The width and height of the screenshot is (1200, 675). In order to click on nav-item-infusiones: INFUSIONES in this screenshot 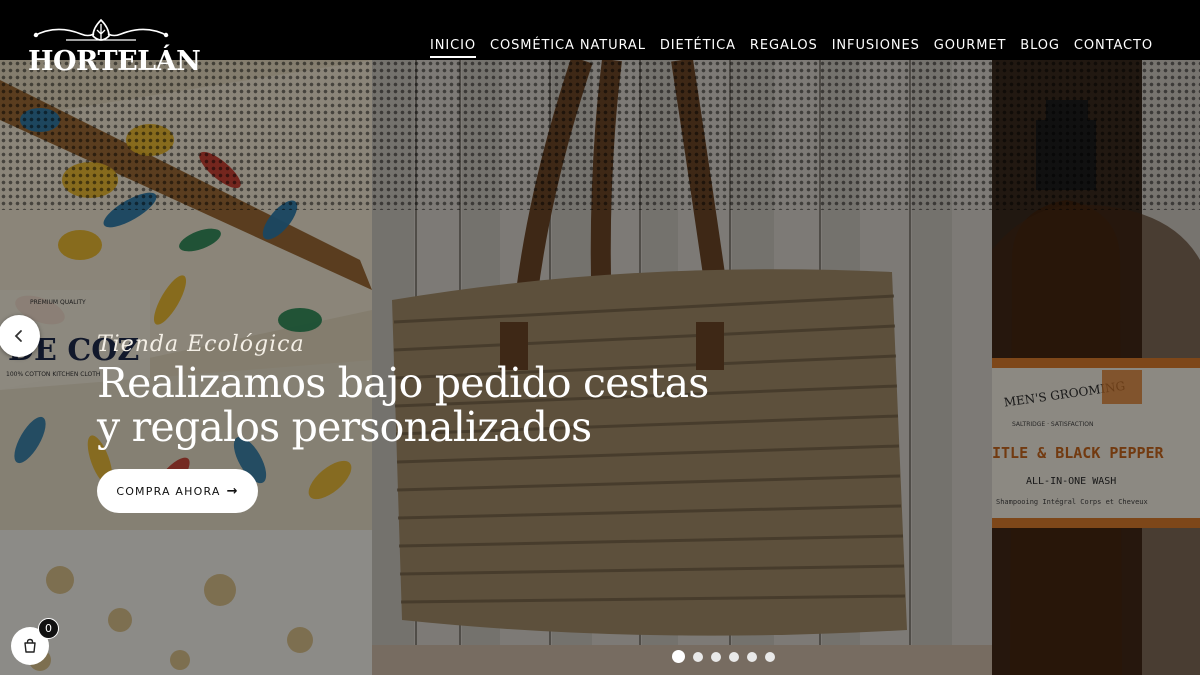, I will do `click(876, 48)`.